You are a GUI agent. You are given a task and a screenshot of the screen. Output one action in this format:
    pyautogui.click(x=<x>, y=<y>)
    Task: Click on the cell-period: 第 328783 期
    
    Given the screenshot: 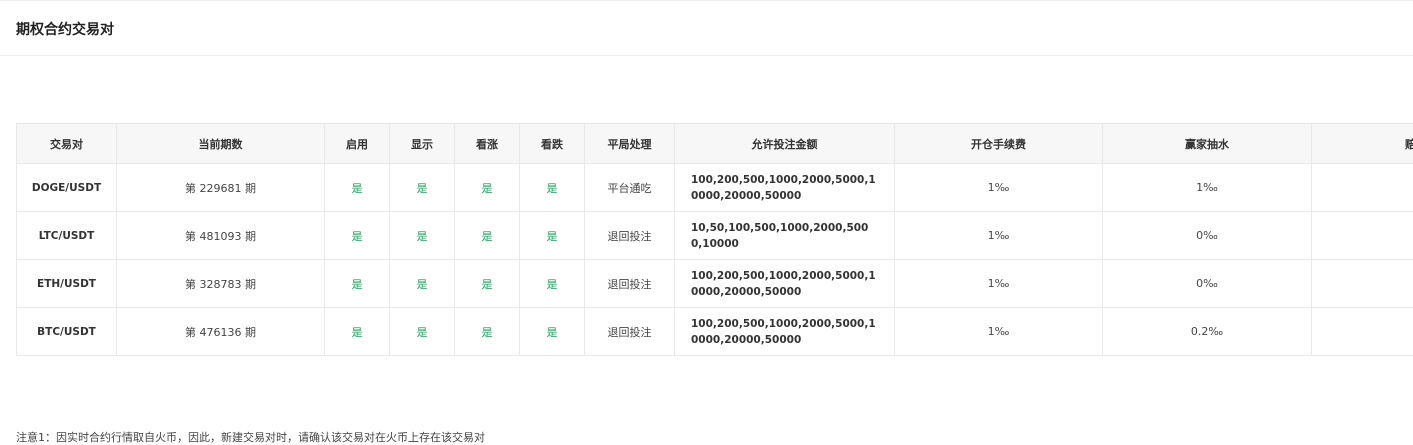 What is the action you would take?
    pyautogui.click(x=220, y=283)
    